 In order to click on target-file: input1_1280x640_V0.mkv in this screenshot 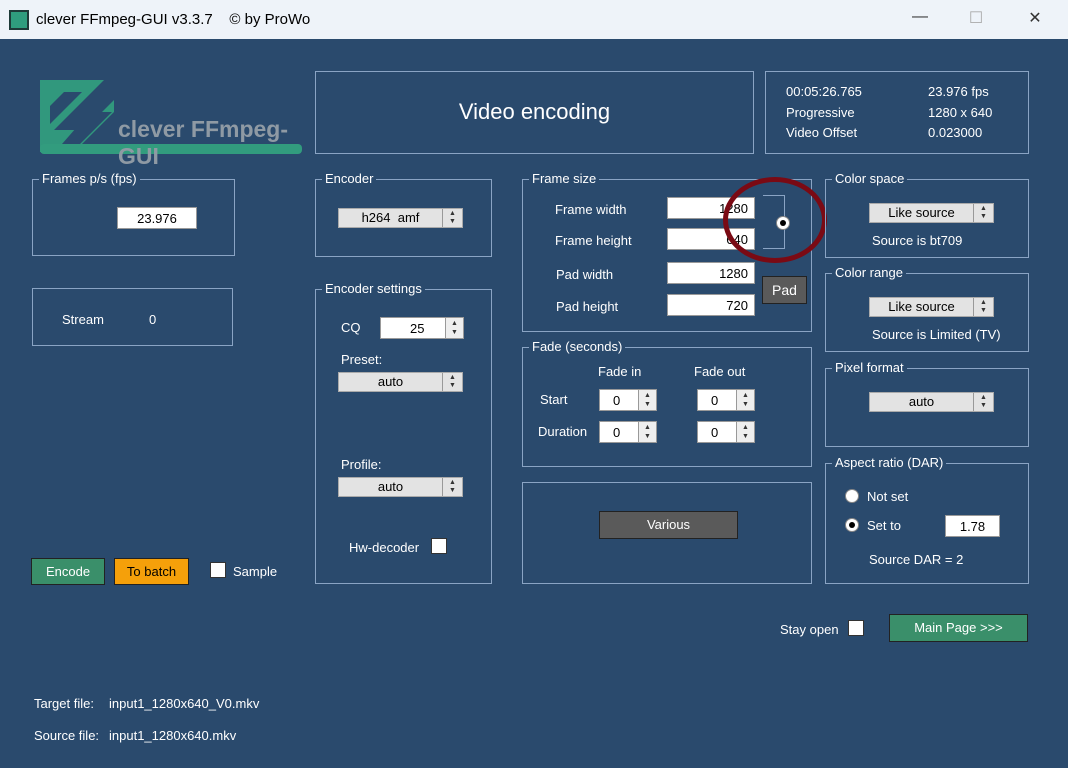, I will do `click(184, 703)`.